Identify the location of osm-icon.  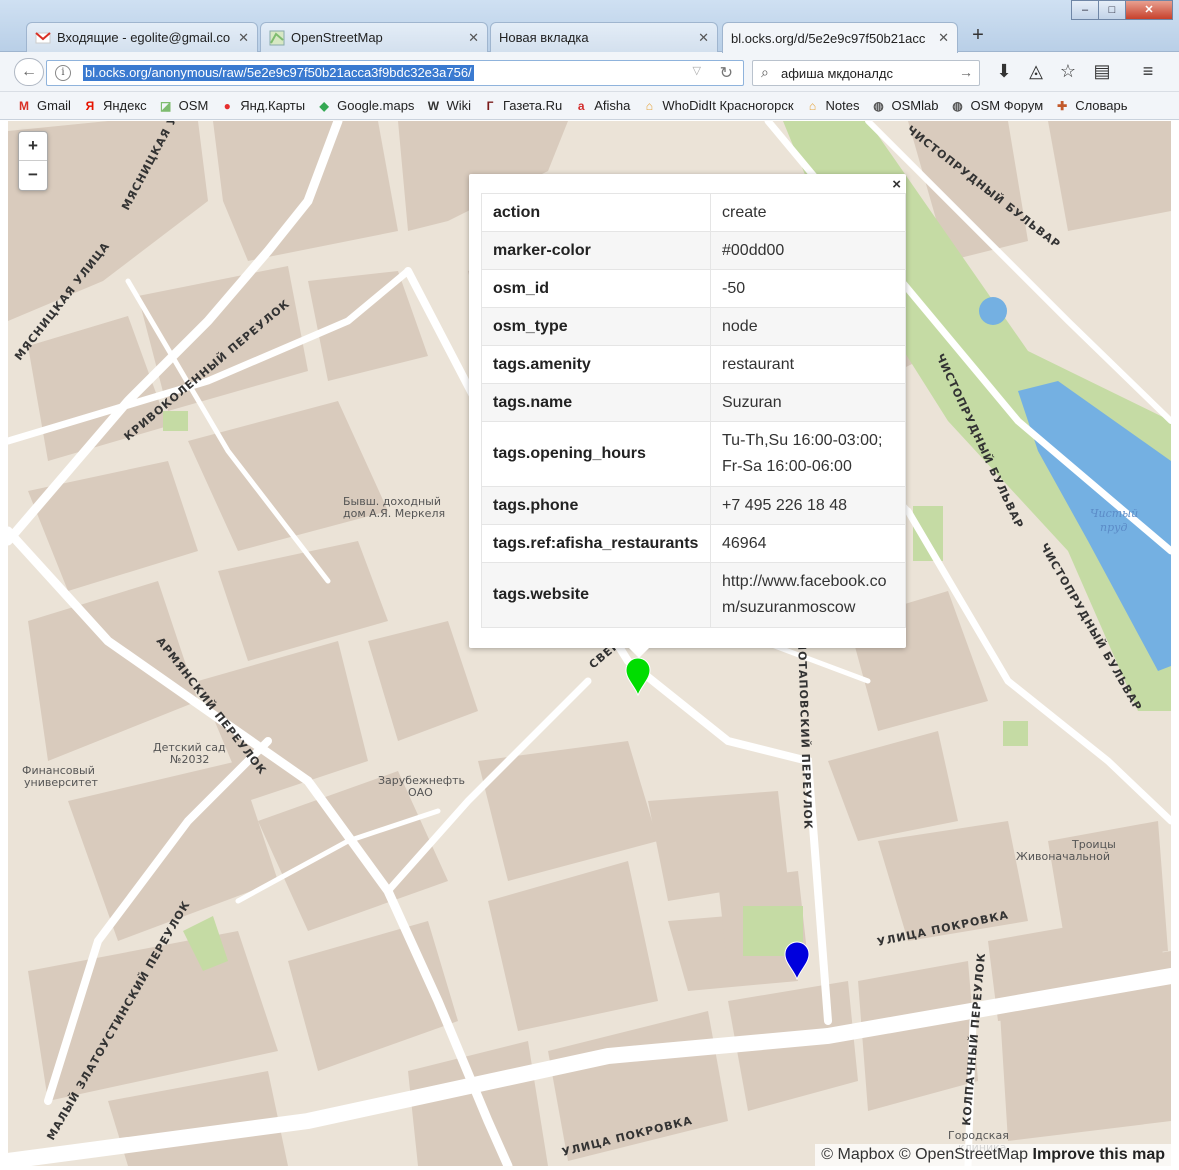
(277, 38).